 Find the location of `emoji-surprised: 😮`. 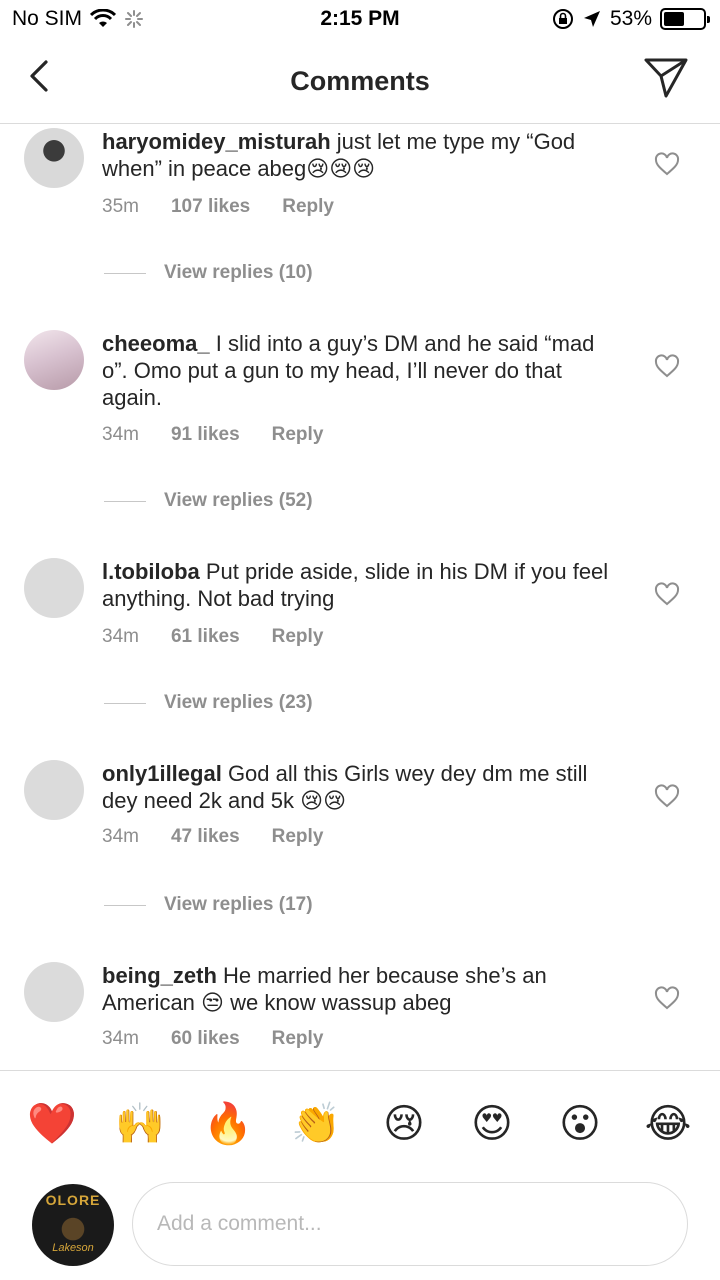

emoji-surprised: 😮 is located at coordinates (580, 1124).